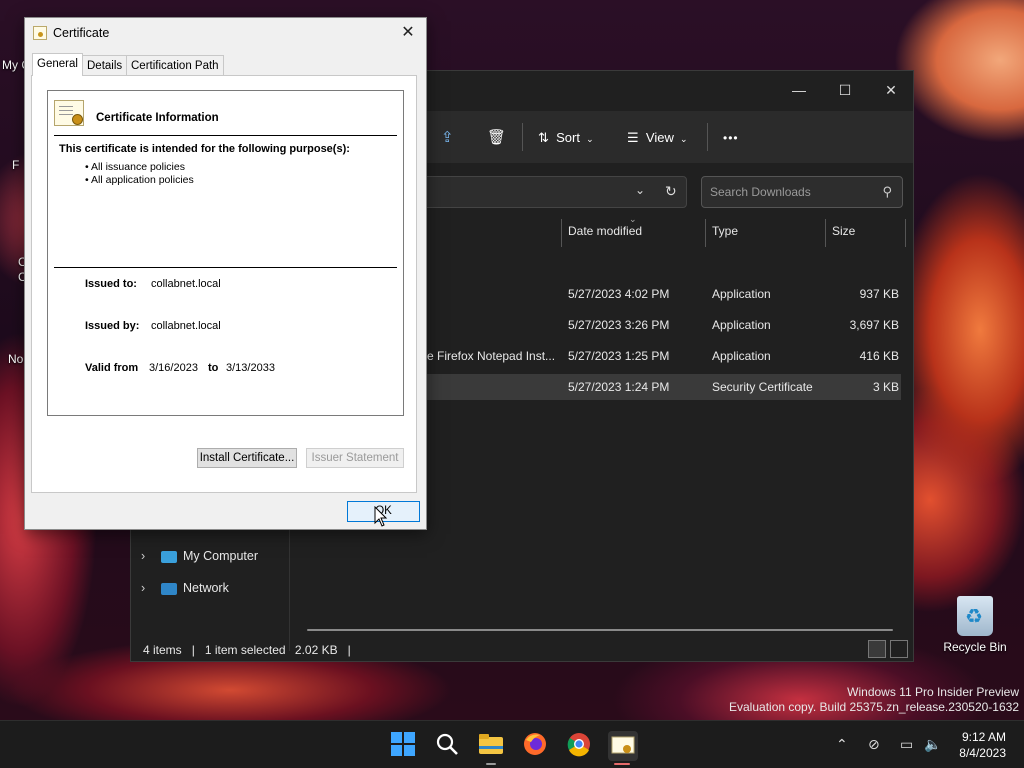  What do you see at coordinates (891, 90) in the screenshot?
I see `close-button: ✕` at bounding box center [891, 90].